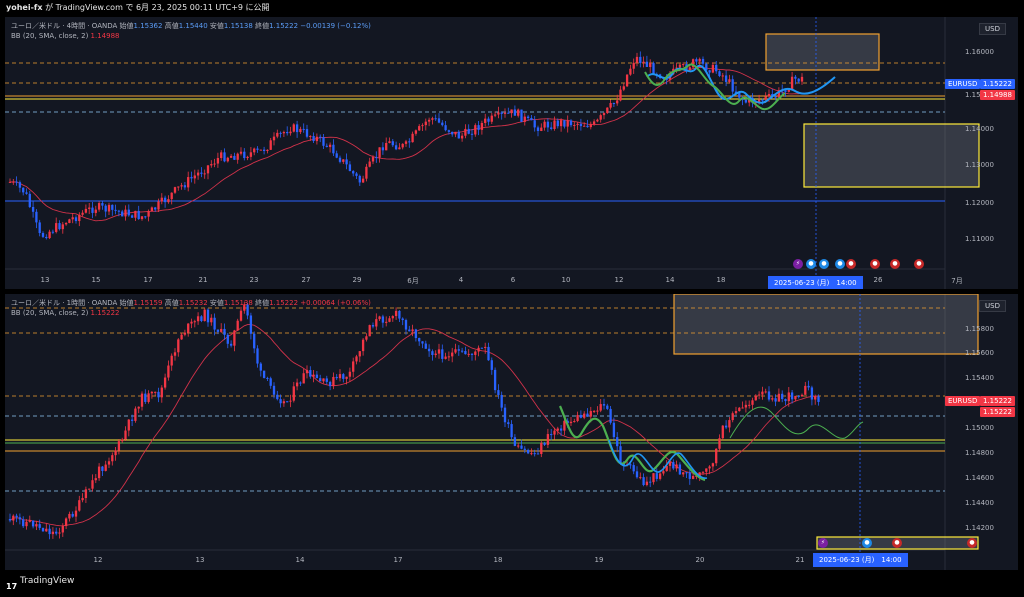  What do you see at coordinates (64, 26) in the screenshot?
I see `symbol-label: ユーロ／米ドル · 4時間 · OANDA` at bounding box center [64, 26].